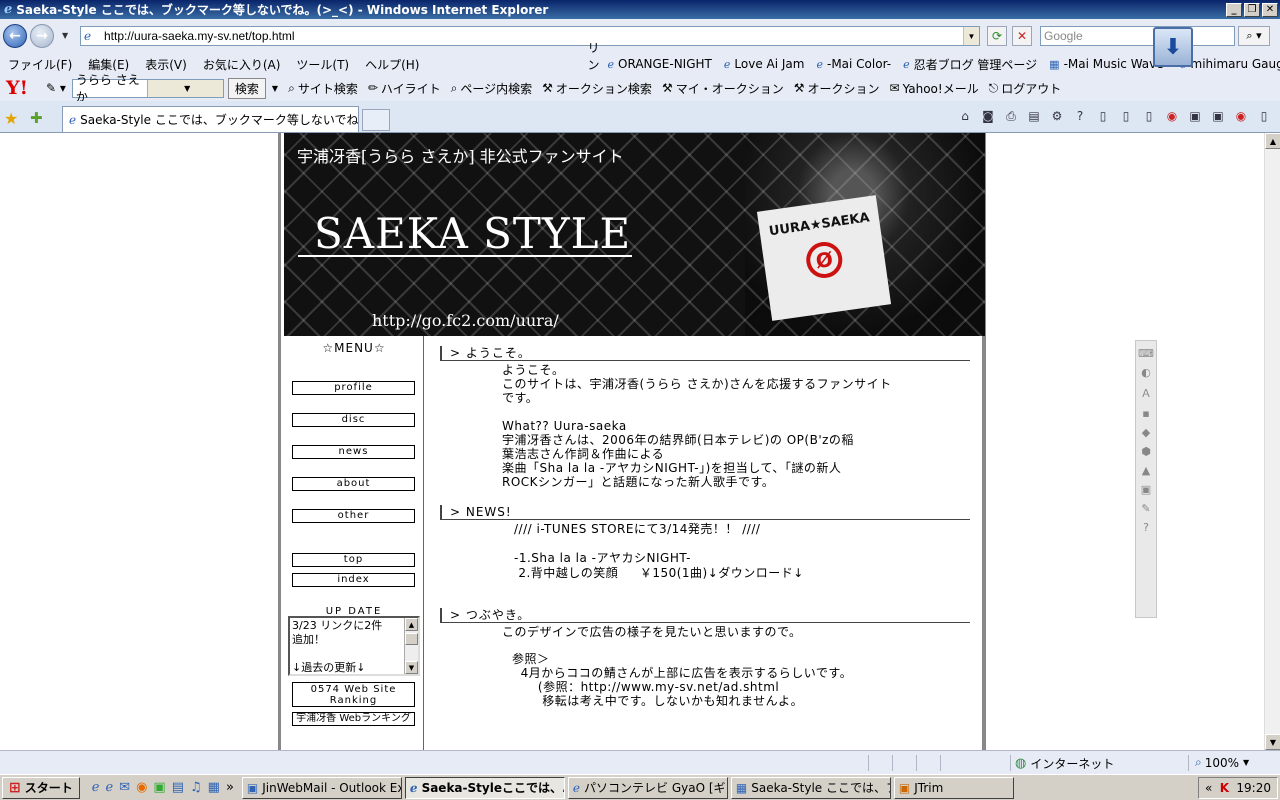 The image size is (1280, 800). Describe the element at coordinates (353, 694) in the screenshot. I see `ranking-banner: 0574 Web Site Ranking` at that location.